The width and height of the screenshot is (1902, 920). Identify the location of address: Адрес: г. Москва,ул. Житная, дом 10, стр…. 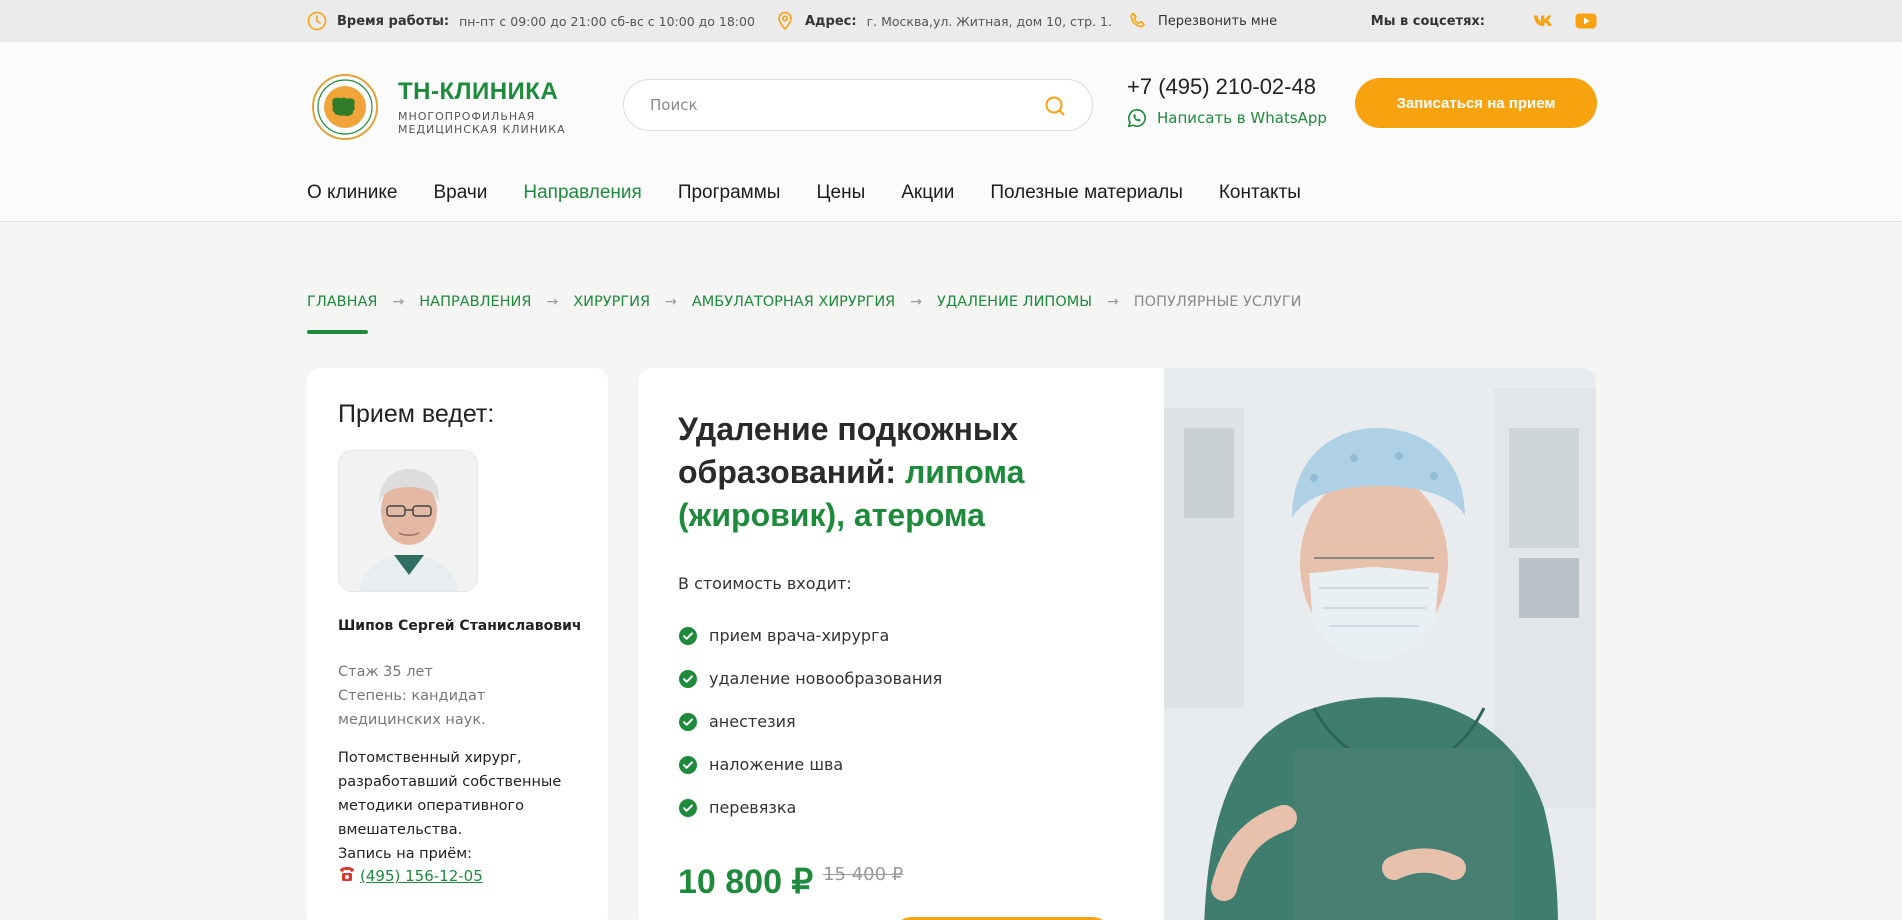
(943, 21).